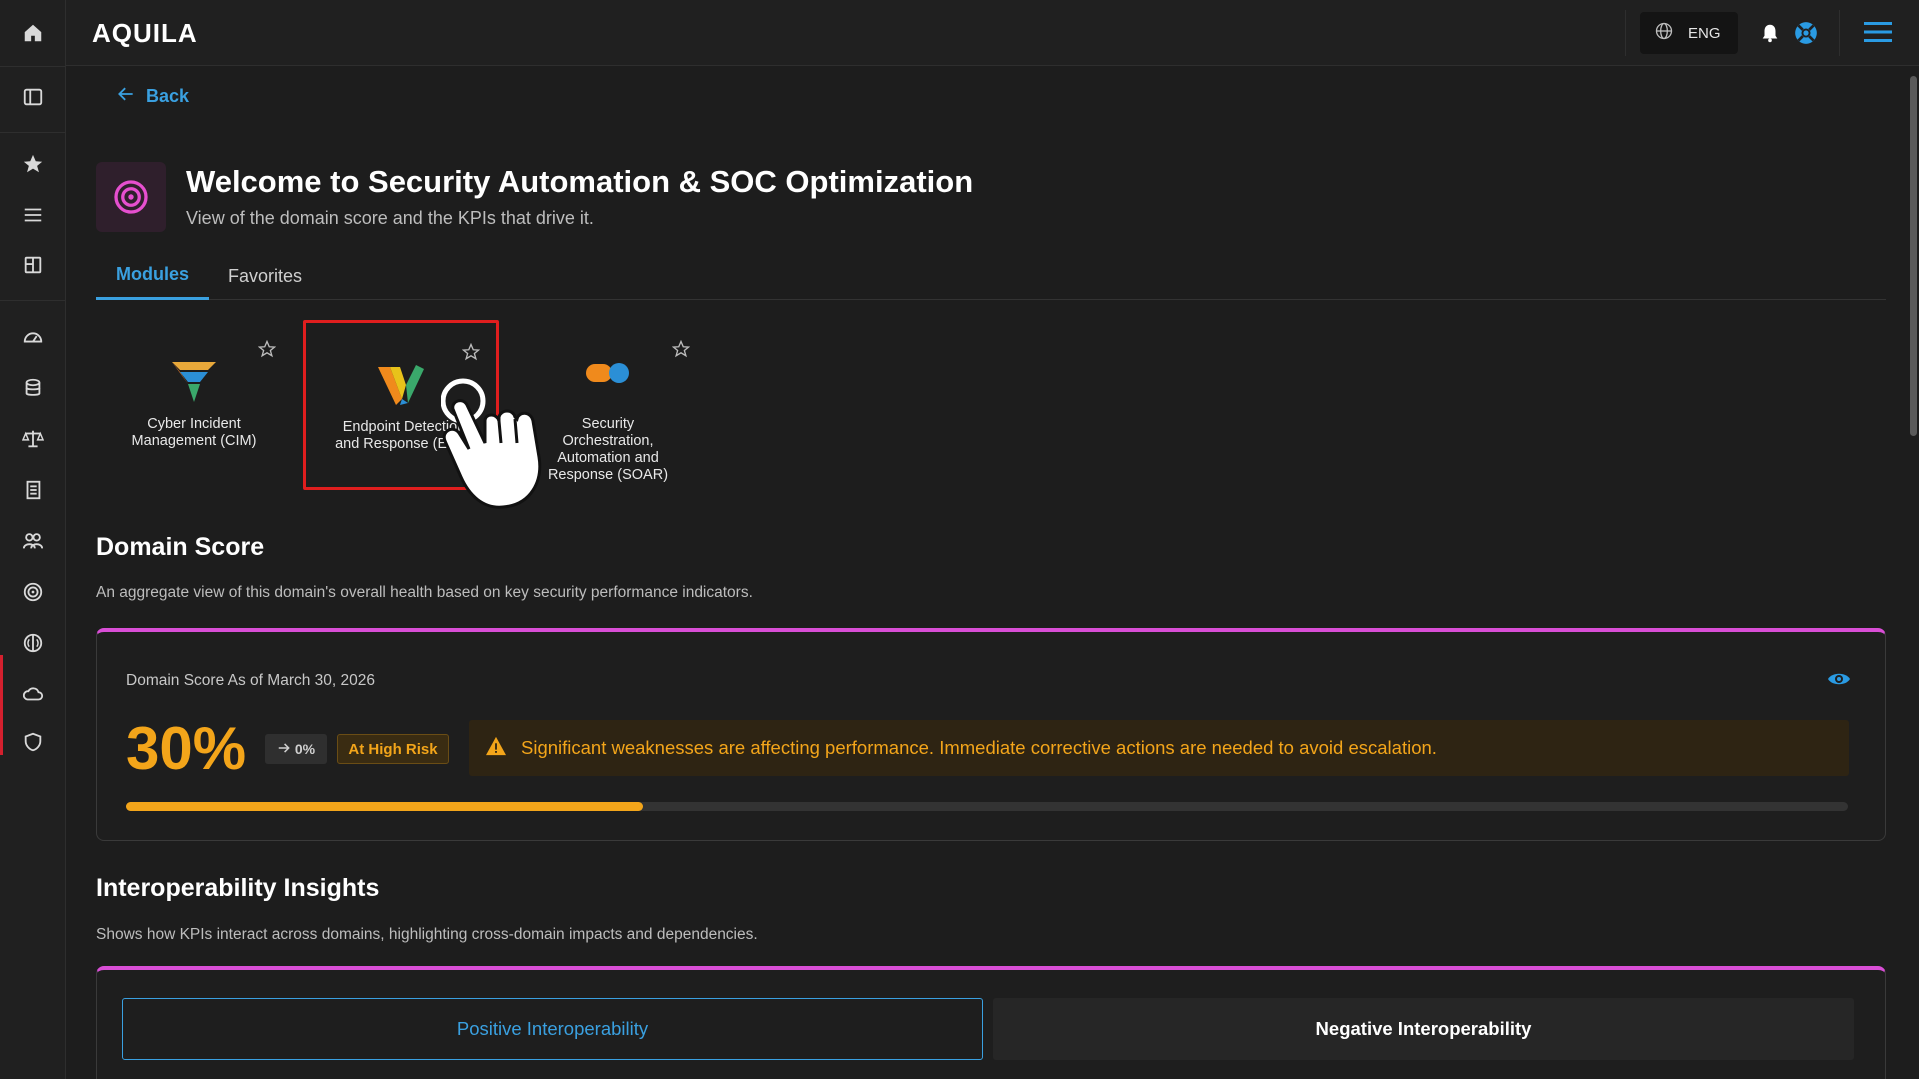 The image size is (1919, 1079). What do you see at coordinates (33, 215) in the screenshot?
I see `list-icon` at bounding box center [33, 215].